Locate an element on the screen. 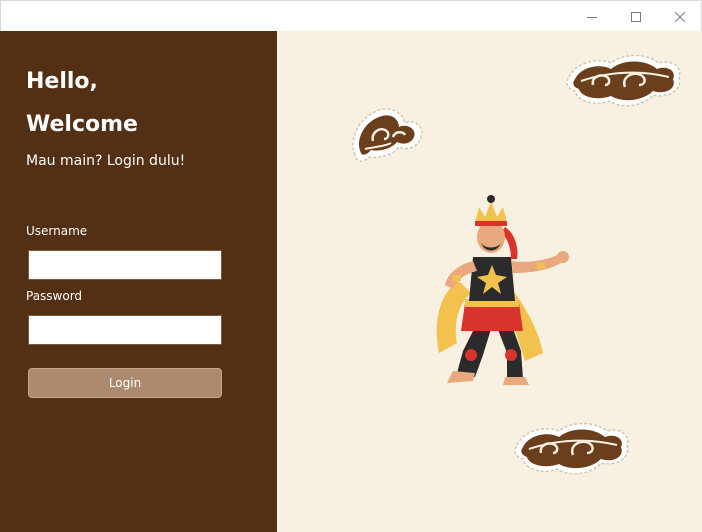  wayang-character-illustration is located at coordinates (502, 290).